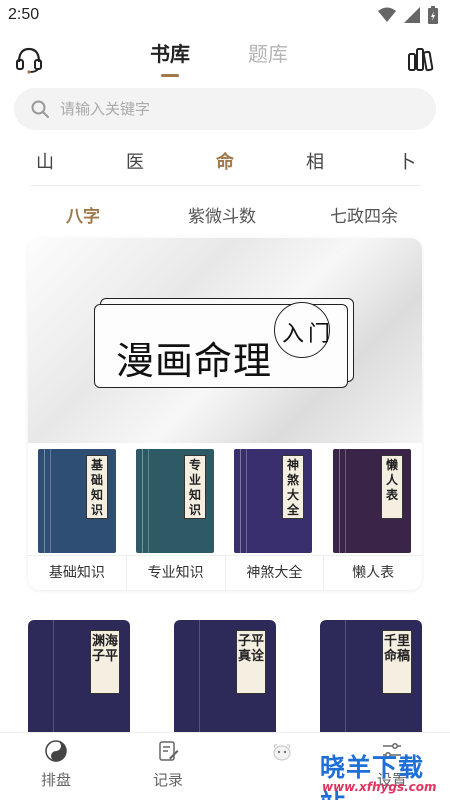 Image resolution: width=450 pixels, height=800 pixels. I want to click on tab-question-bank-label: 题库, so click(268, 54).